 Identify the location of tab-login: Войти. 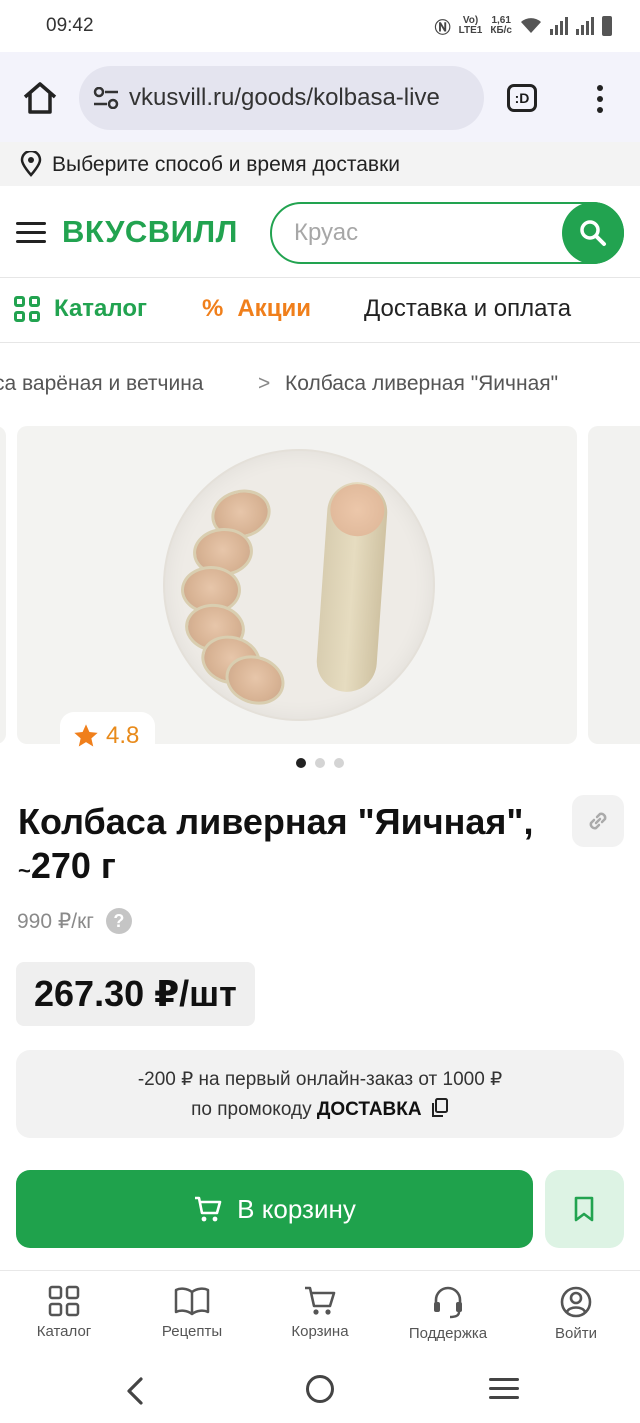
(576, 1313).